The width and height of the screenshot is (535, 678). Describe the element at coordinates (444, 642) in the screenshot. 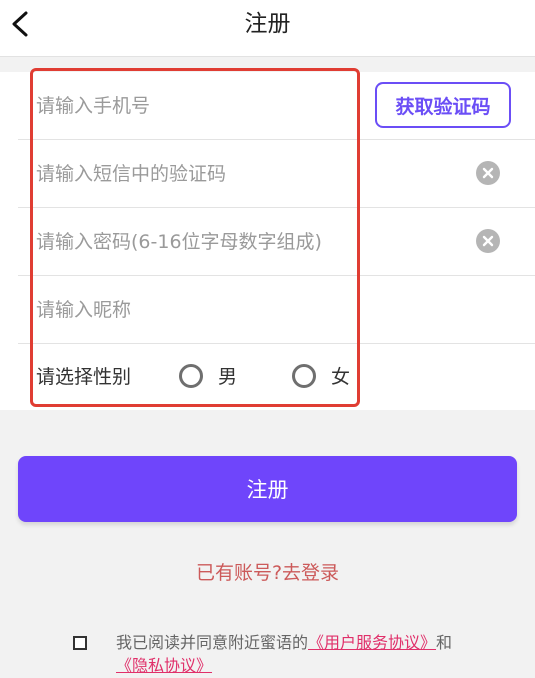

I see `agreement-and: 和` at that location.